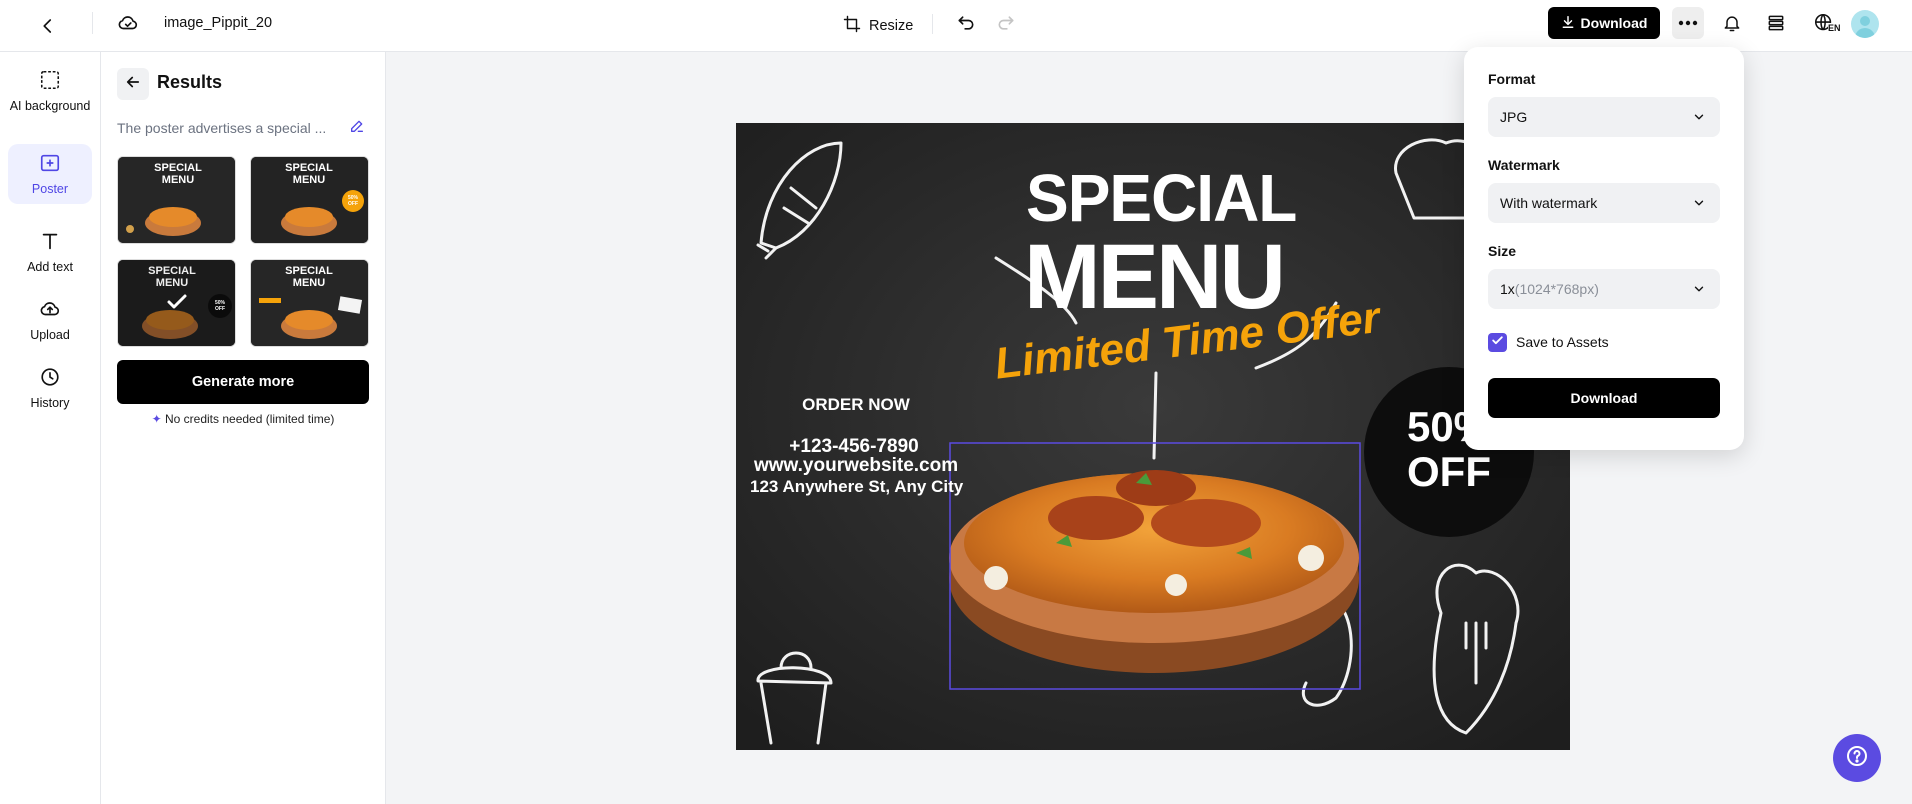 This screenshot has height=804, width=1912. I want to click on format-select: JPG, so click(1604, 117).